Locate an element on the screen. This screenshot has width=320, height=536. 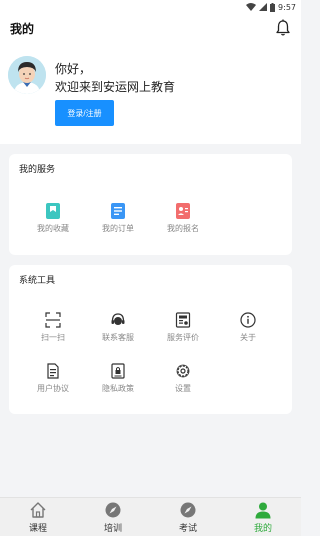
service-item-favorites: 我的收藏 is located at coordinates (53, 218).